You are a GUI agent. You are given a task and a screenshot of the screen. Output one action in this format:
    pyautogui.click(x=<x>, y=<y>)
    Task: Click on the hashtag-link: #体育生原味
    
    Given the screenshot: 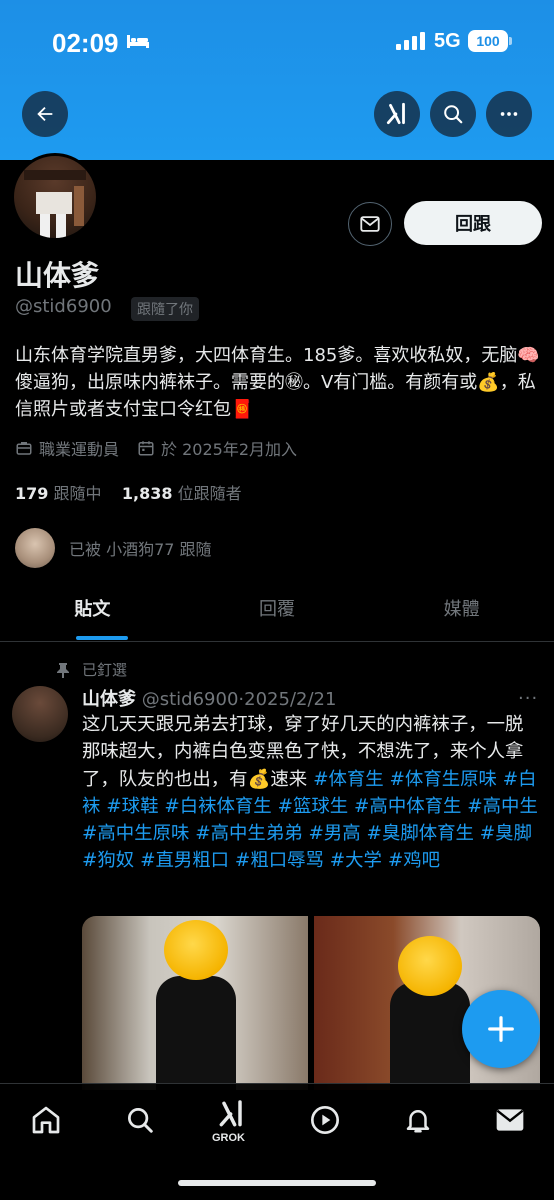 What is the action you would take?
    pyautogui.click(x=443, y=779)
    